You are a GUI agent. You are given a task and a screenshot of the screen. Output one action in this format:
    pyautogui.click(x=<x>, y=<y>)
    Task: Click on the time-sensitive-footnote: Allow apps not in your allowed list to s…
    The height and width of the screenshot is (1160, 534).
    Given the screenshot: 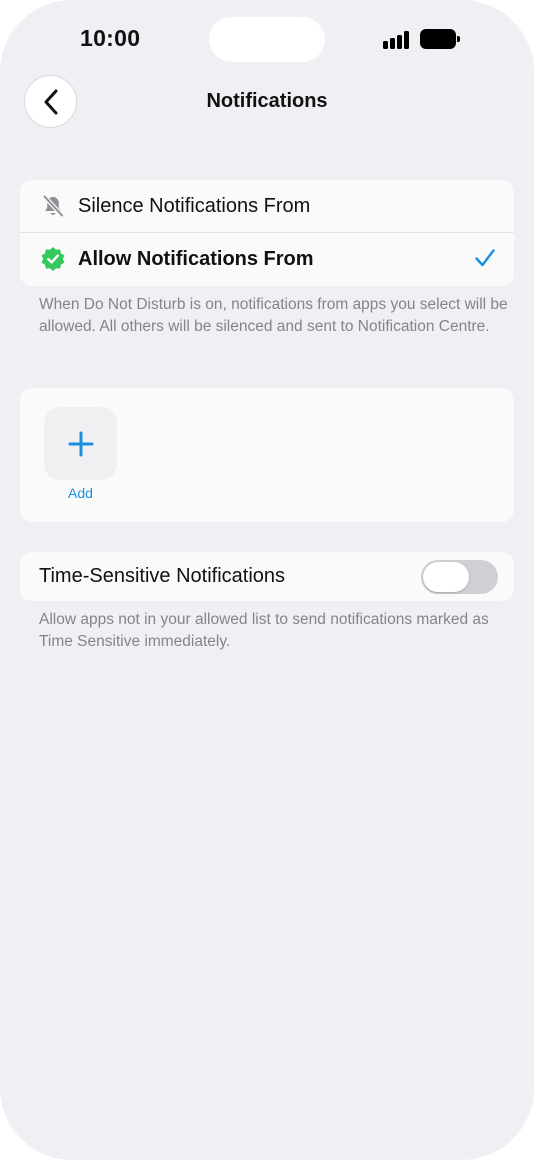 What is the action you would take?
    pyautogui.click(x=264, y=630)
    